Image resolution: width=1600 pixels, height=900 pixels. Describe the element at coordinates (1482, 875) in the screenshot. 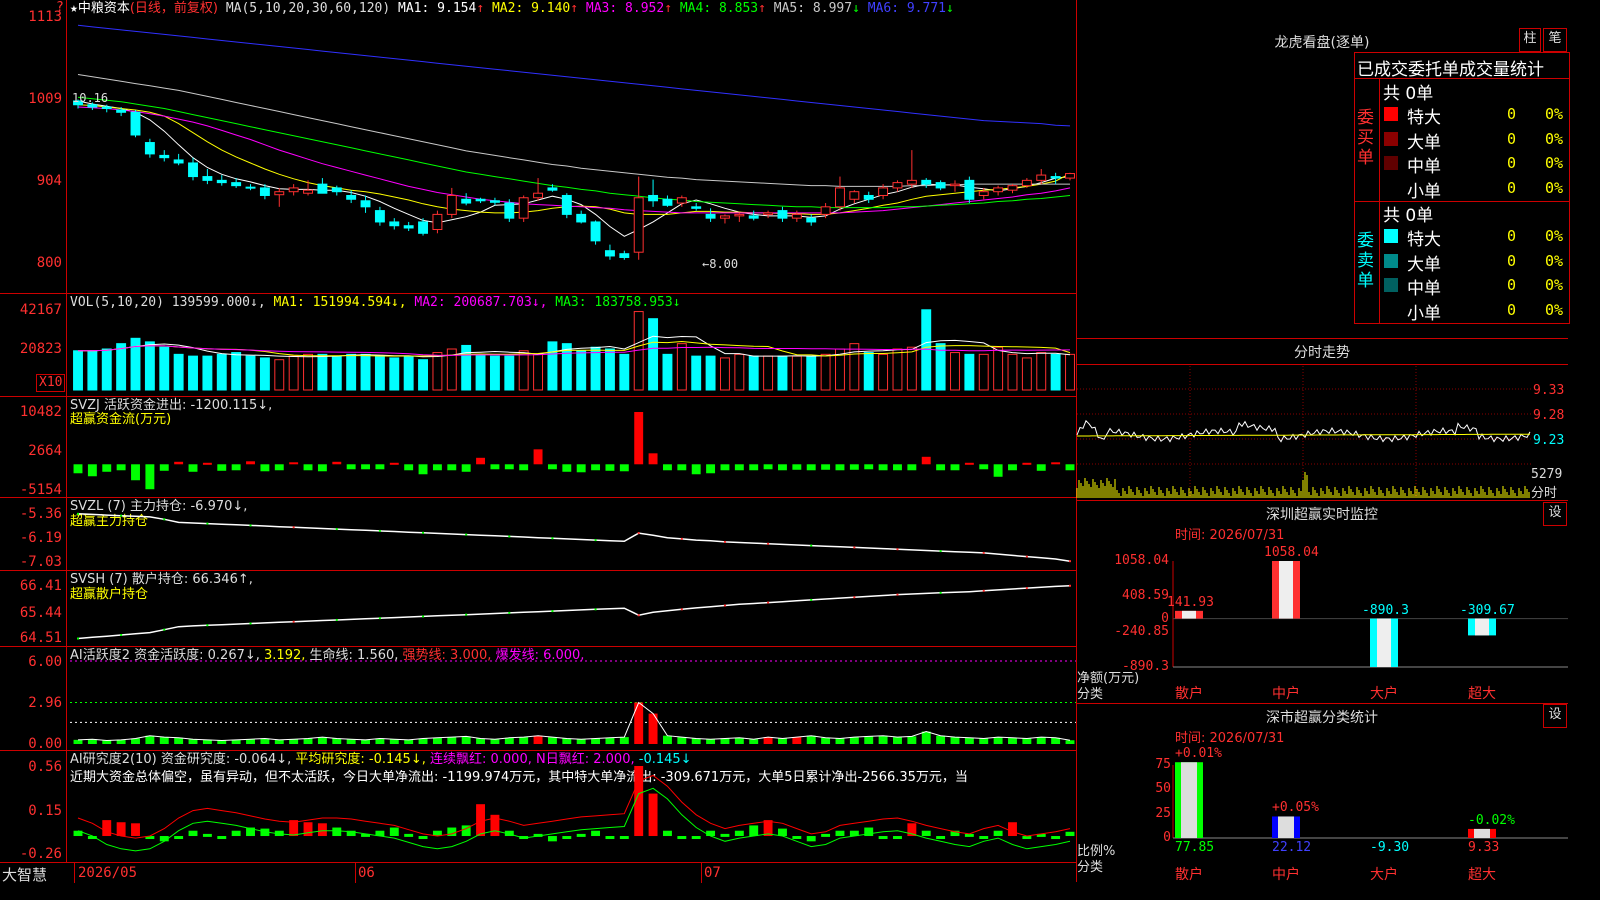

I see `class-category-label: 超大` at that location.